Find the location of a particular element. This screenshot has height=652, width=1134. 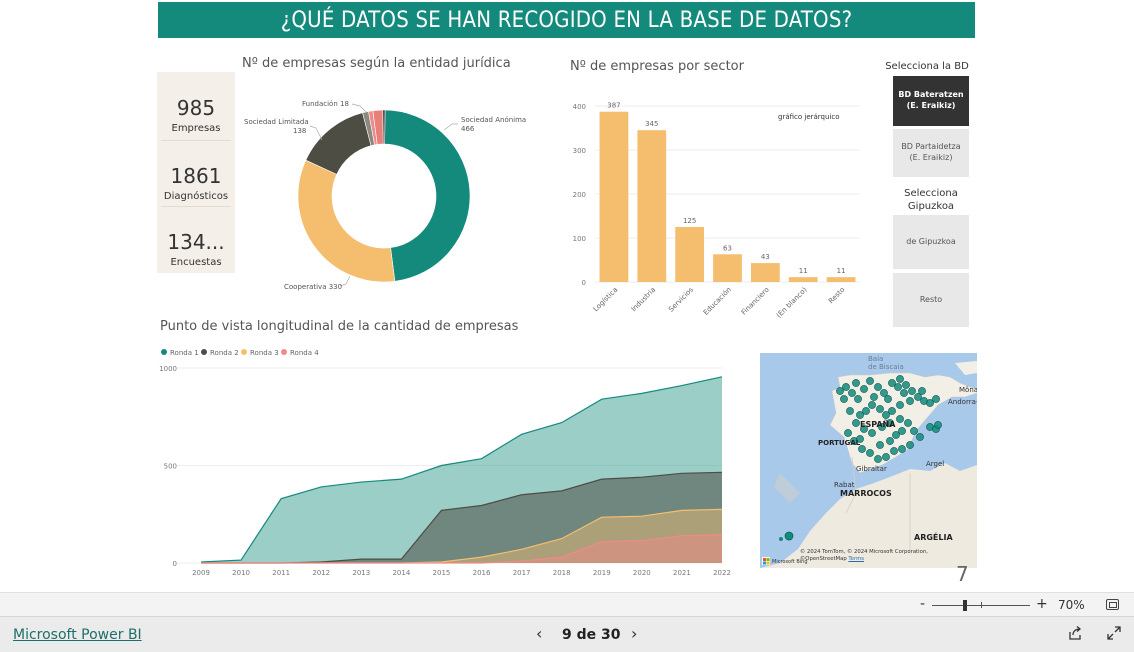

legend-label: Ronda 1 is located at coordinates (184, 353).